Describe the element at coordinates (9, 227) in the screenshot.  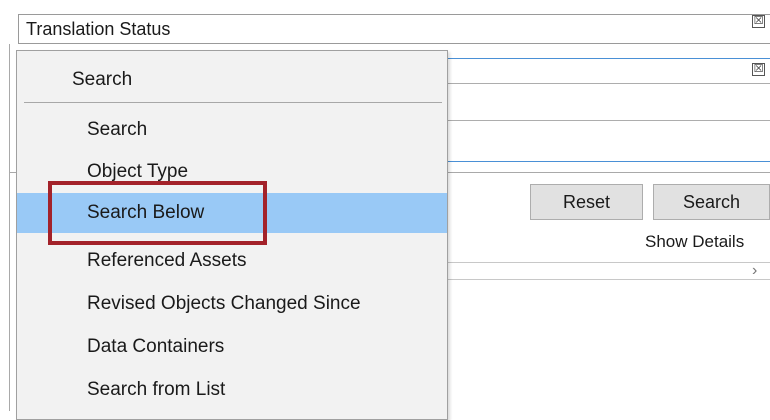
I see `window-left-border` at that location.